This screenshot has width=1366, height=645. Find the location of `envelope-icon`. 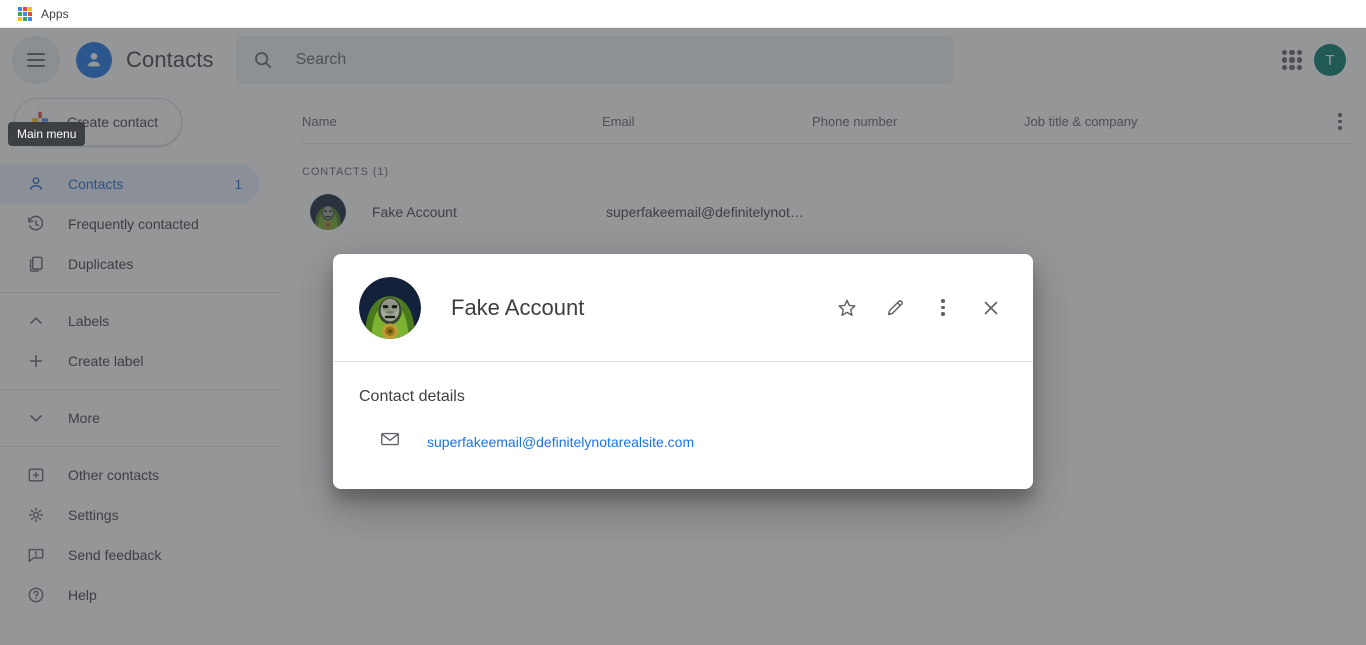

envelope-icon is located at coordinates (390, 441).